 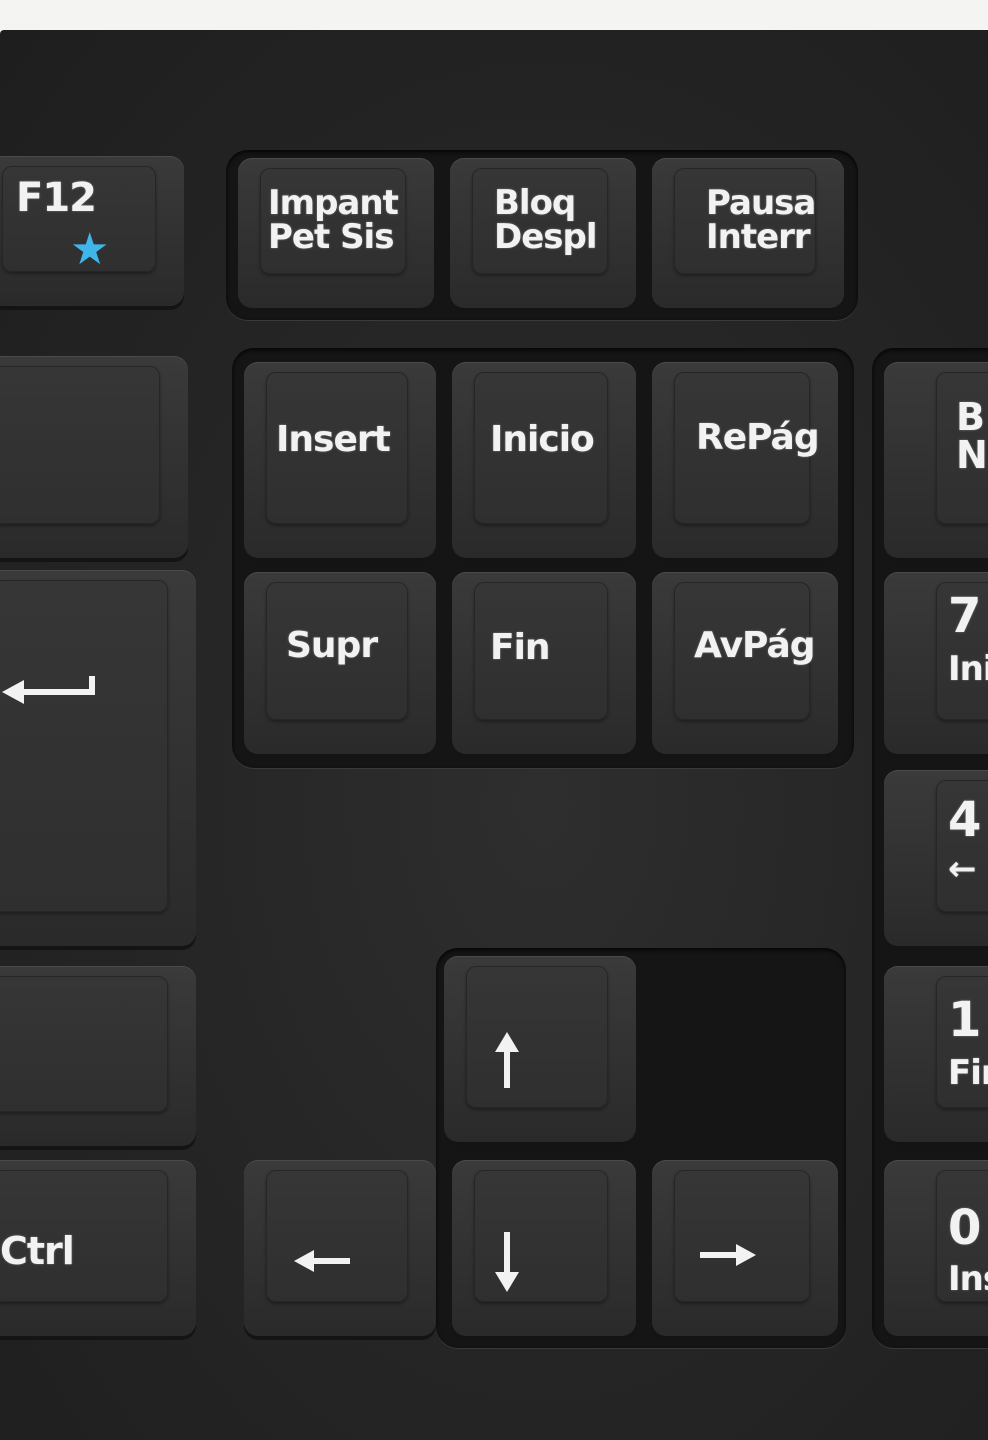 What do you see at coordinates (48, 690) in the screenshot?
I see `enter-arrow-icon` at bounding box center [48, 690].